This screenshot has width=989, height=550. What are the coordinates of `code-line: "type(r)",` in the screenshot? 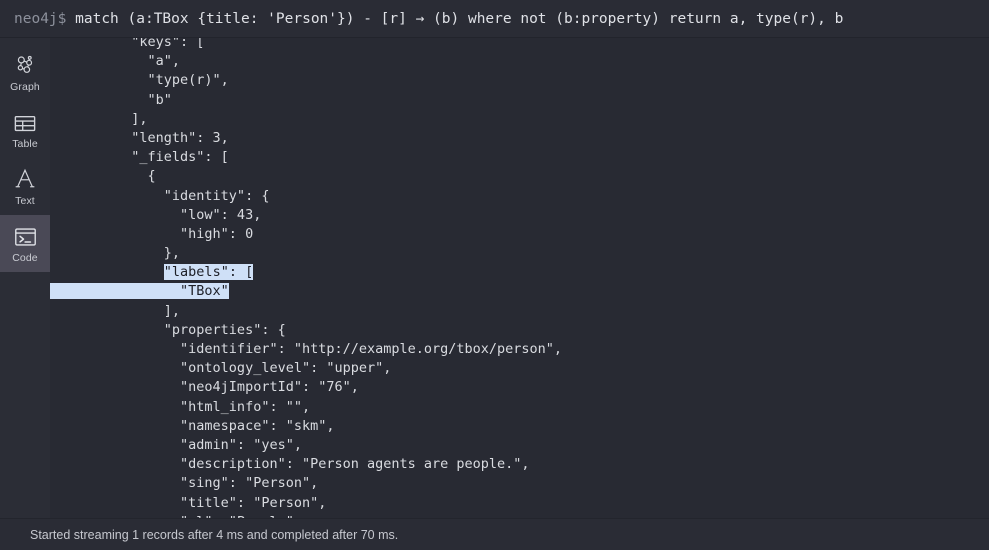 It's located at (139, 80).